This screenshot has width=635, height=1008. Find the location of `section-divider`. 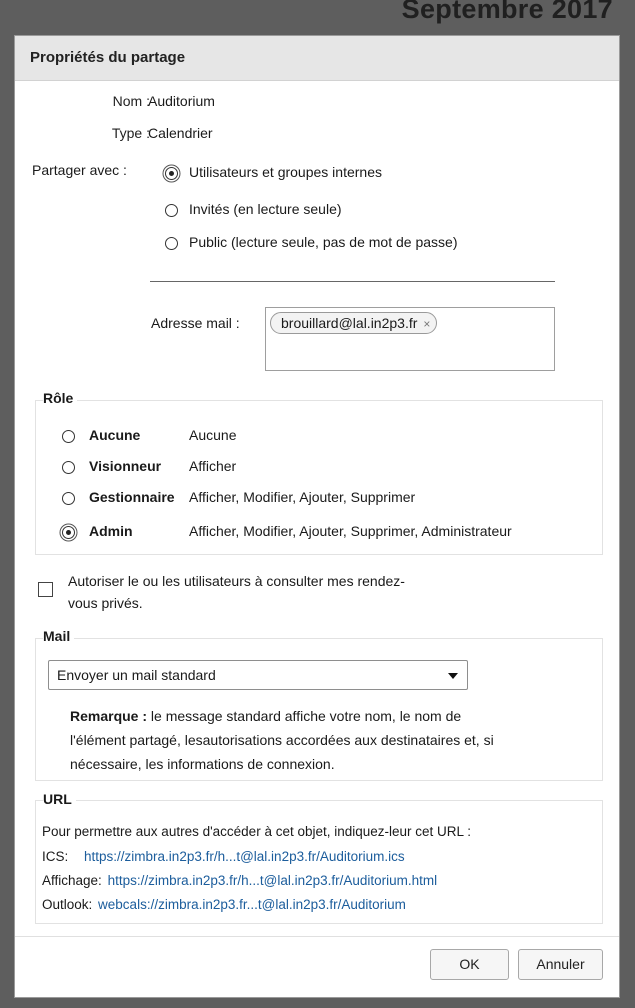

section-divider is located at coordinates (352, 281).